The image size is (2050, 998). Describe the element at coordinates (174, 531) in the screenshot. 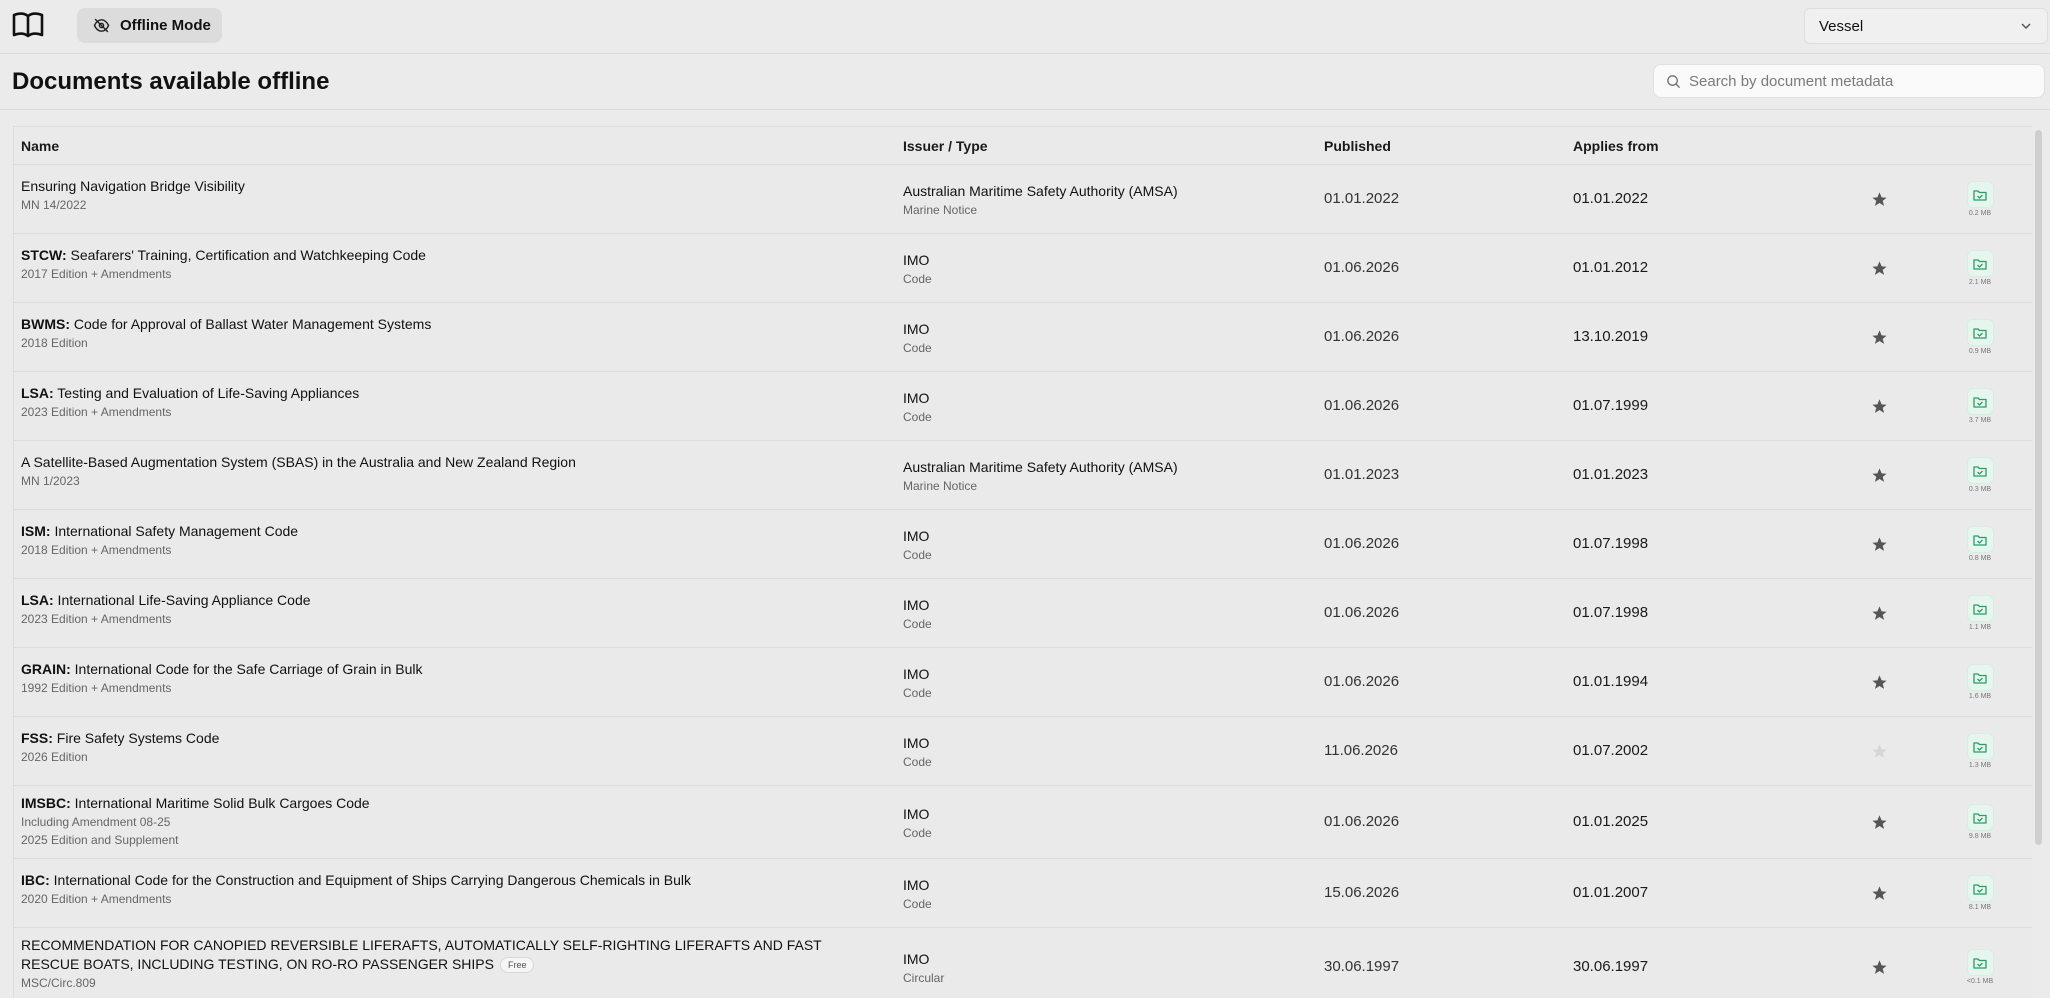

I see `document-title-text: International Safety Management Code` at that location.